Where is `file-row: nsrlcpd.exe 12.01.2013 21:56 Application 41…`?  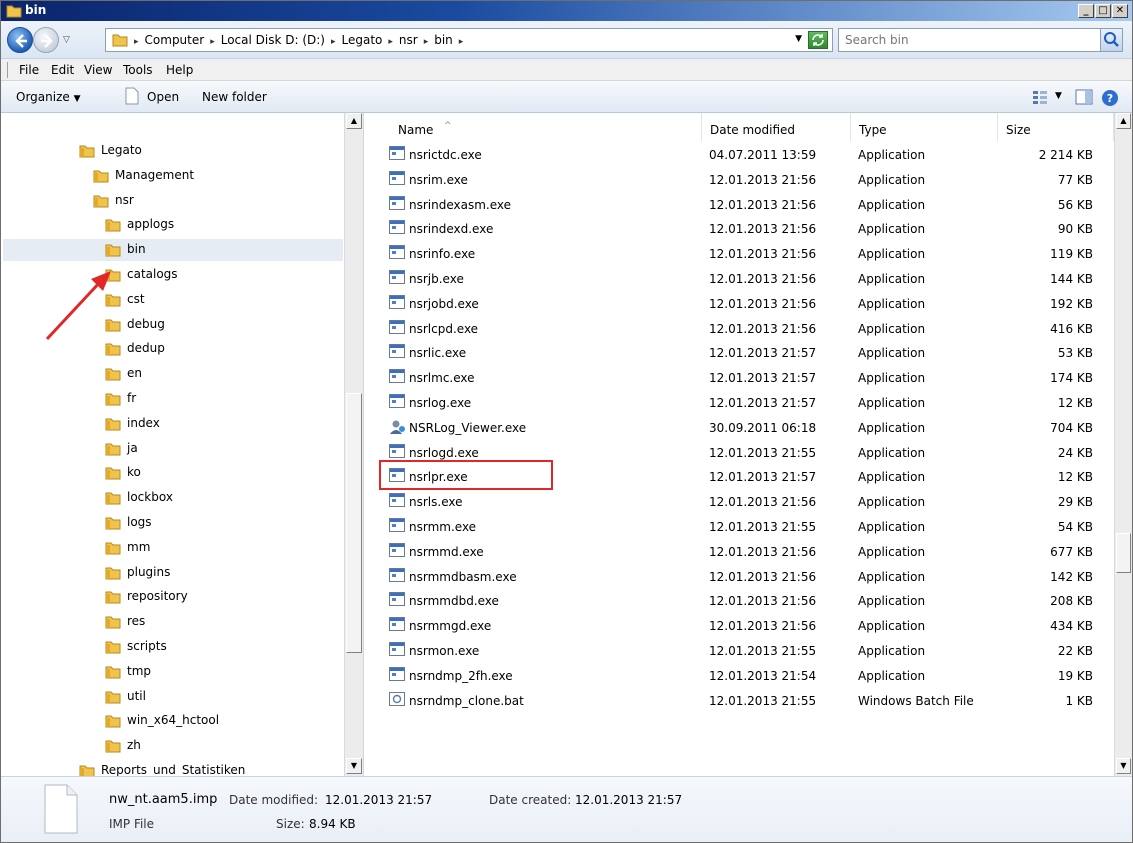 file-row: nsrlcpd.exe 12.01.2013 21:56 Application 41… is located at coordinates (739, 328).